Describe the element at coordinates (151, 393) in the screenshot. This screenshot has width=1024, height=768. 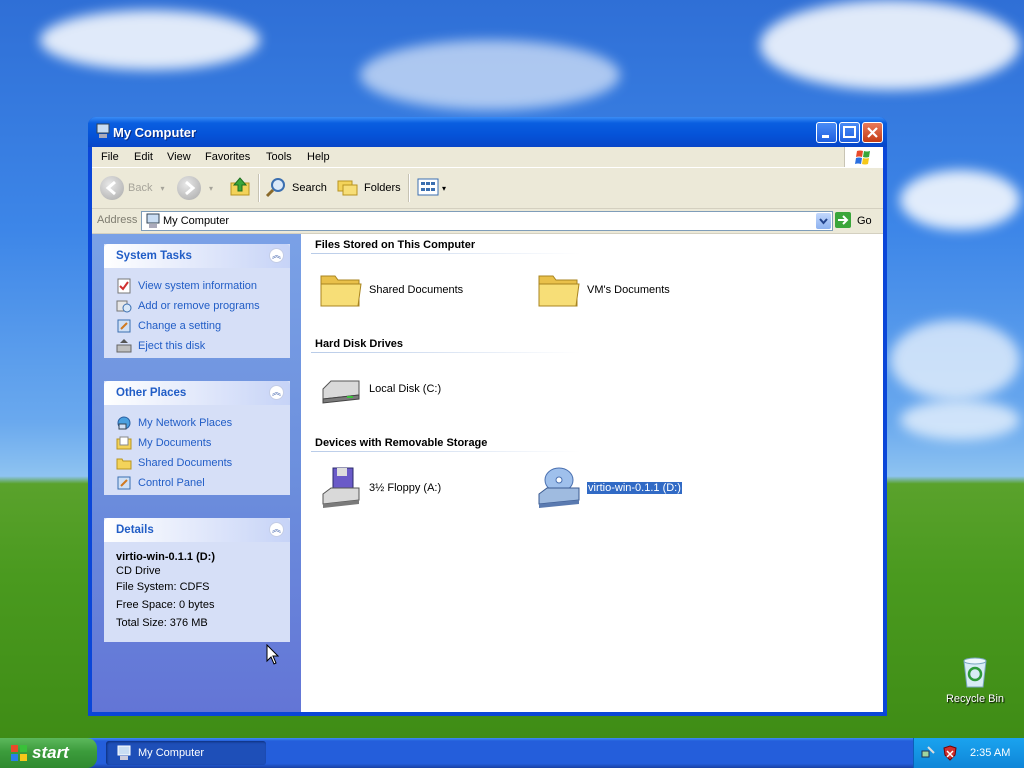
I see `other-places-title: Other Places` at that location.